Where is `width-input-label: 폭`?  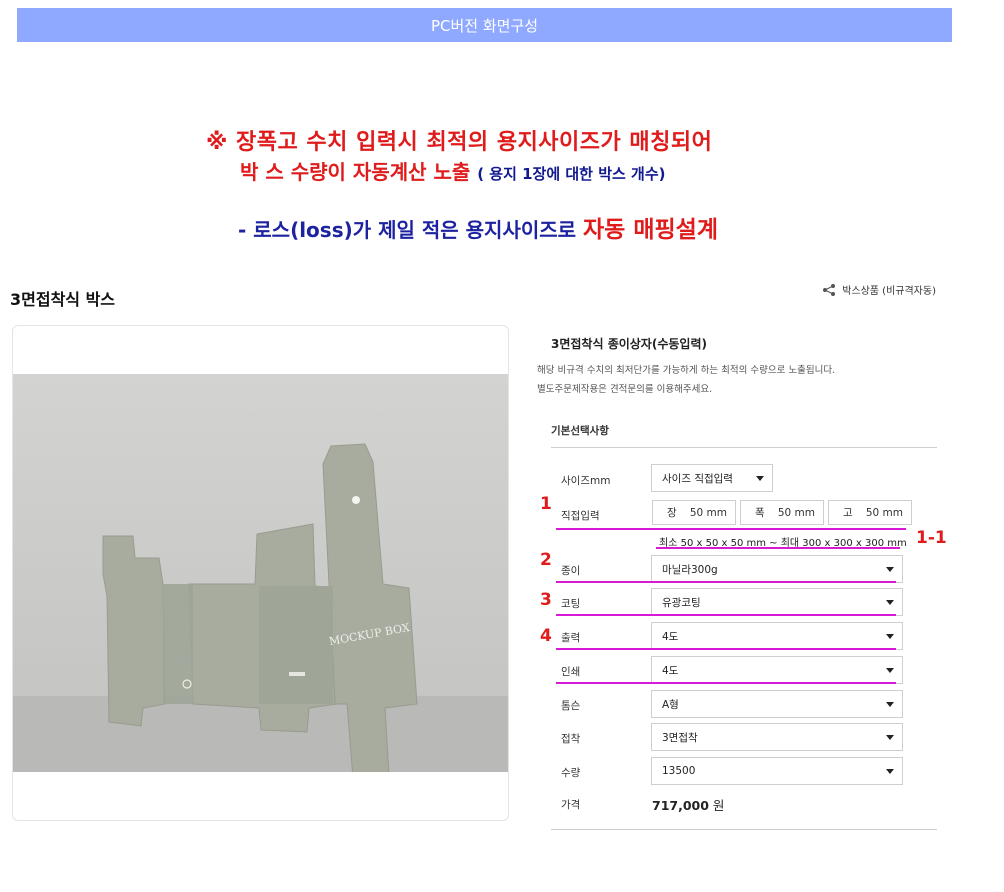
width-input-label: 폭 is located at coordinates (760, 513).